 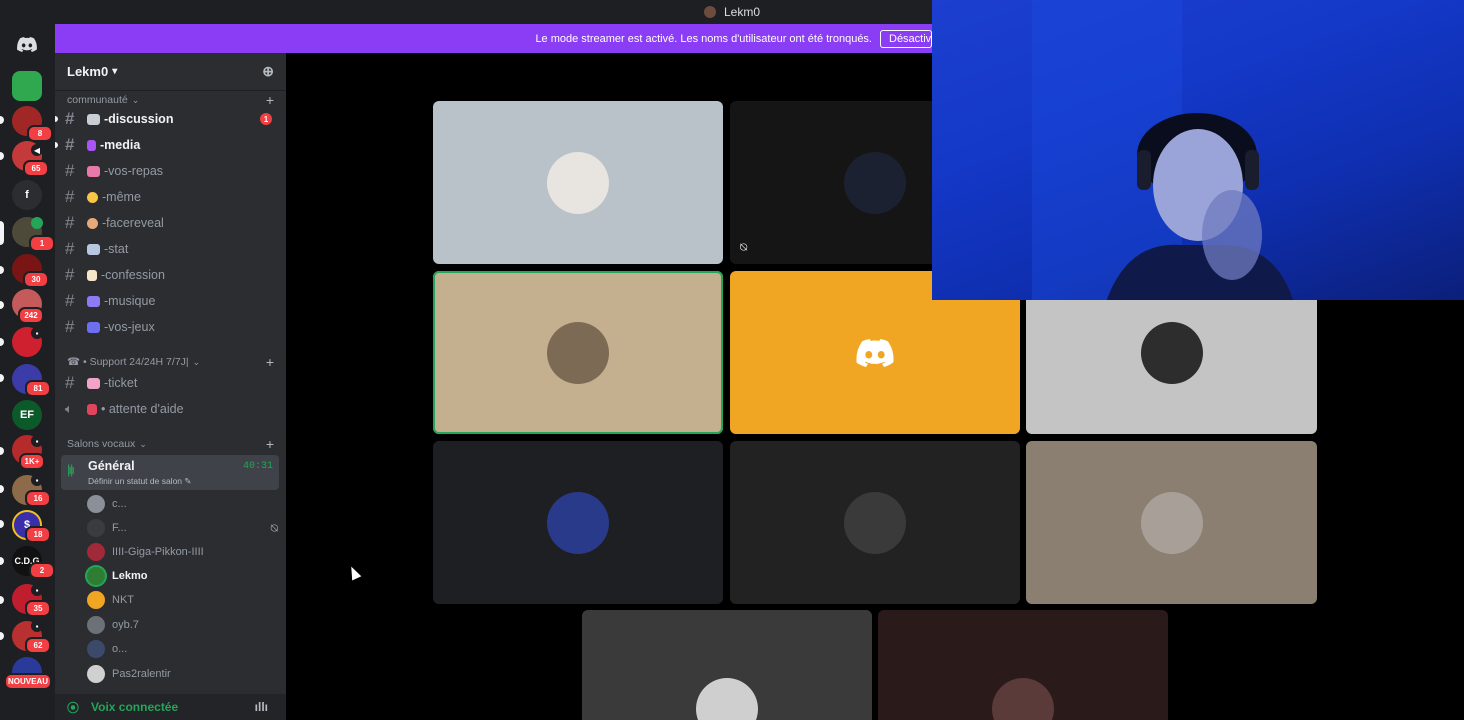 I want to click on mention-badge: 1, so click(x=42, y=243).